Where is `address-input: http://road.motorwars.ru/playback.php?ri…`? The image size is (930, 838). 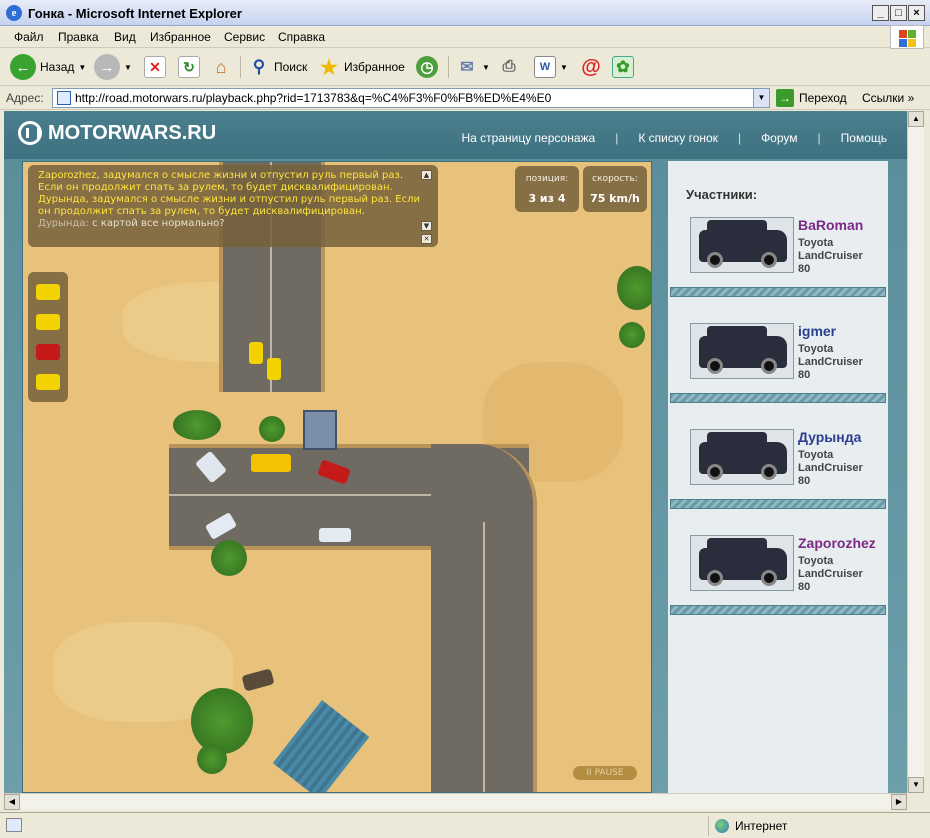
address-input: http://road.motorwars.ru/playback.php?ri… is located at coordinates (411, 98).